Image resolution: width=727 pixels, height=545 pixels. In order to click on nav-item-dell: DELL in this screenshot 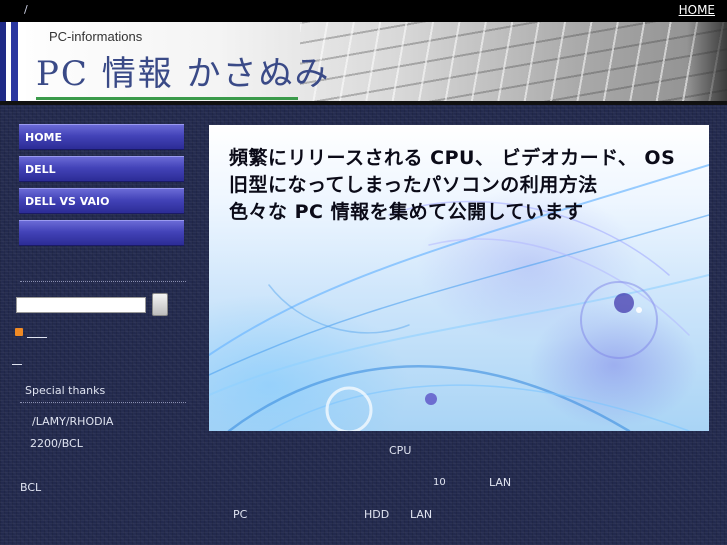, I will do `click(101, 169)`.